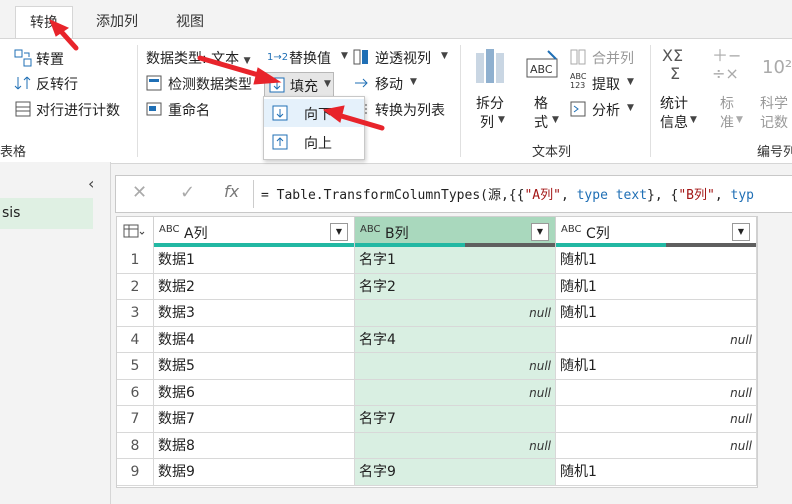  I want to click on abc-123-icon: ABC 123, so click(578, 81).